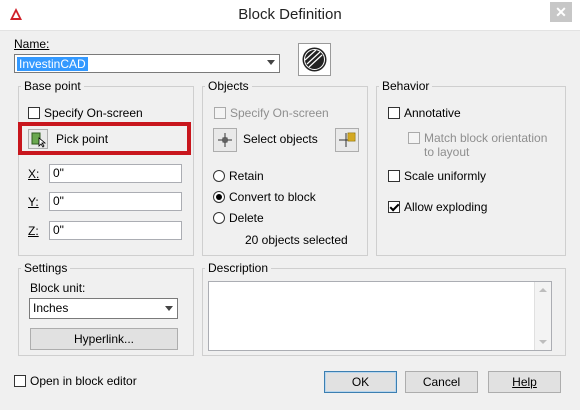 This screenshot has width=580, height=410. What do you see at coordinates (542, 316) in the screenshot?
I see `description-scrollbar` at bounding box center [542, 316].